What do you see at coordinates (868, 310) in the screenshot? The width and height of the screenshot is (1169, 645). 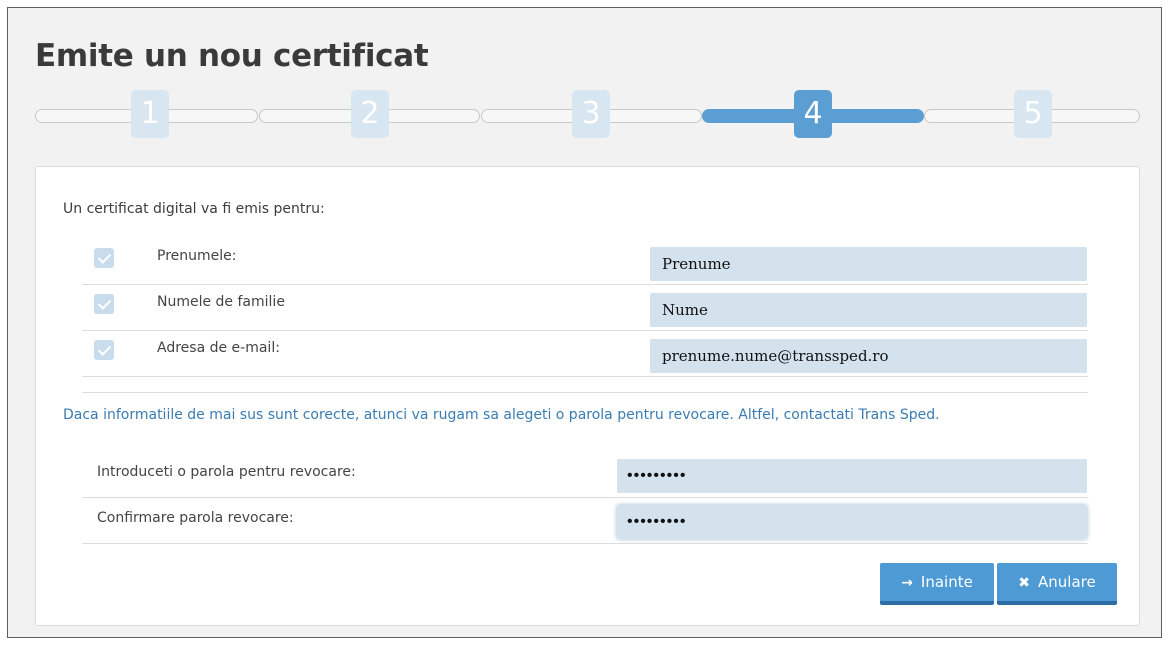 I see `last-name-field` at bounding box center [868, 310].